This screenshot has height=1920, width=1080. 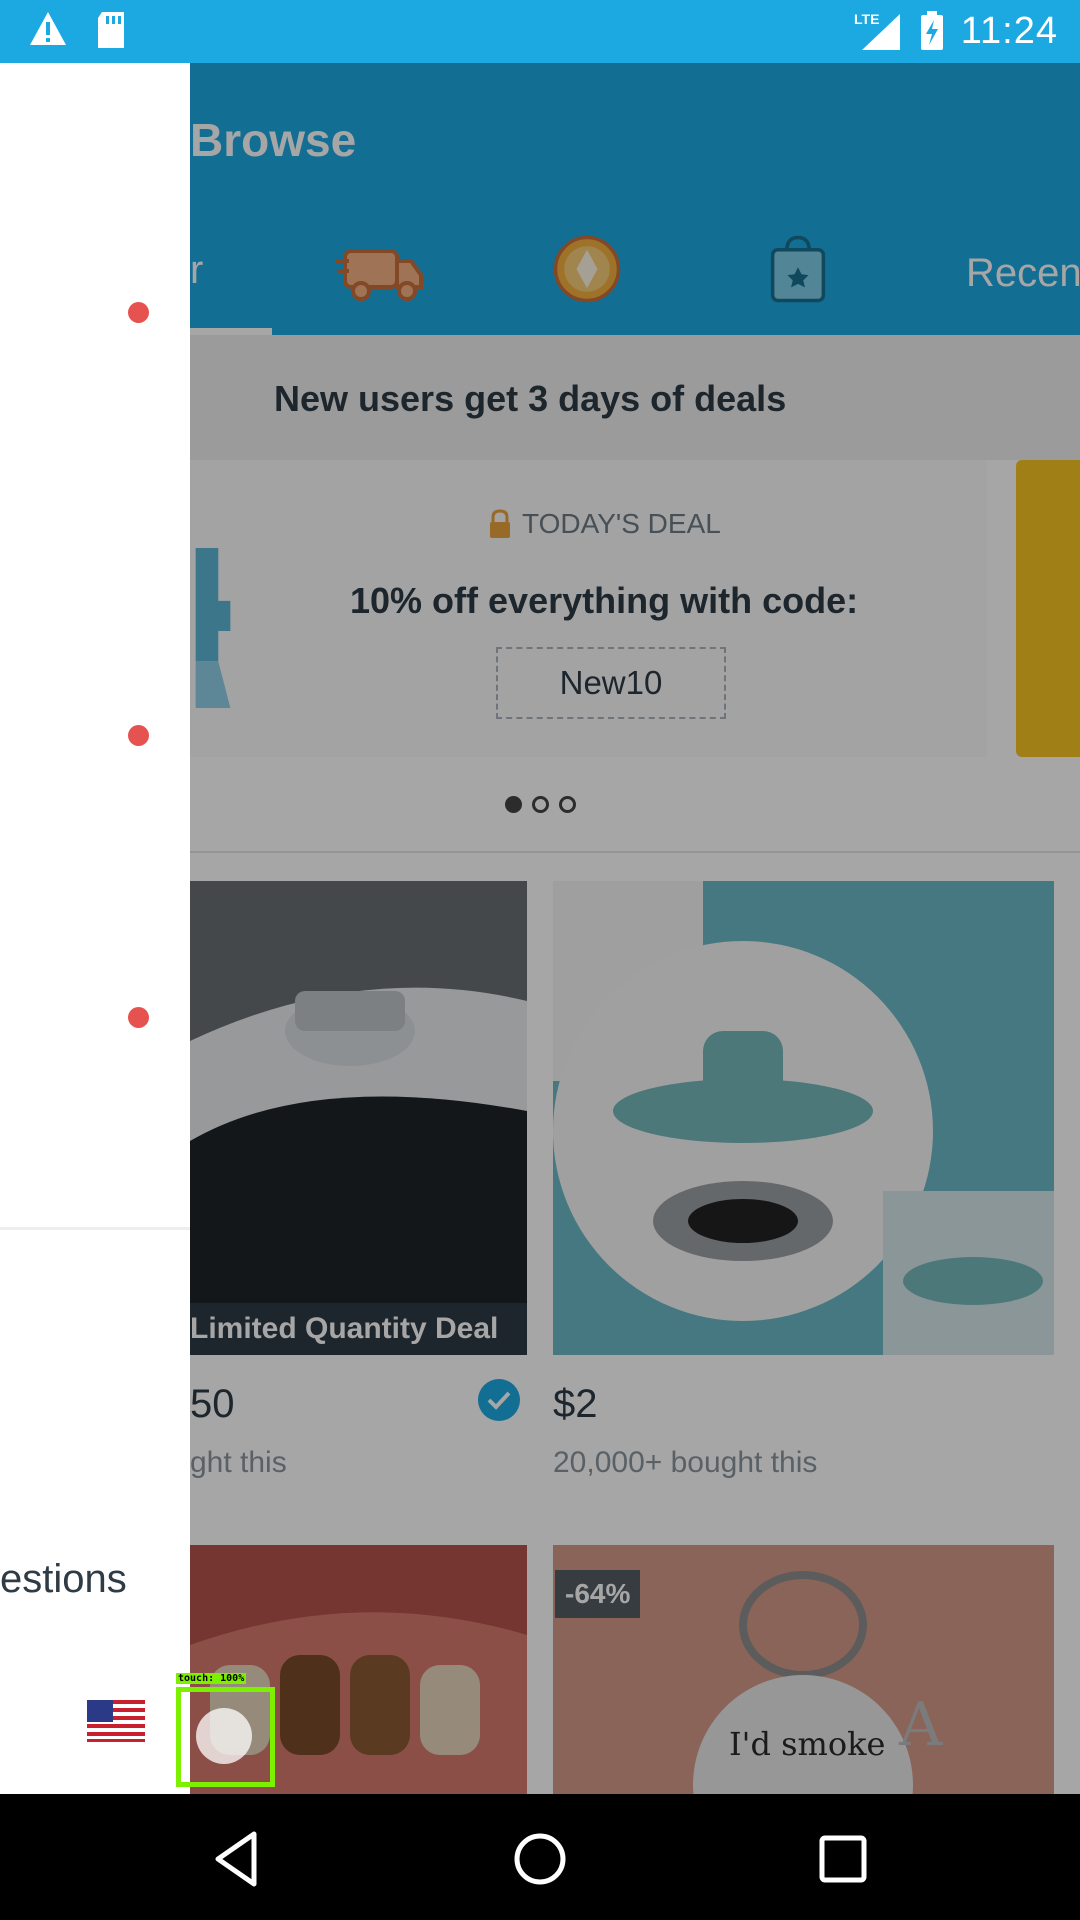 I want to click on clock: 11:24, so click(x=1009, y=31).